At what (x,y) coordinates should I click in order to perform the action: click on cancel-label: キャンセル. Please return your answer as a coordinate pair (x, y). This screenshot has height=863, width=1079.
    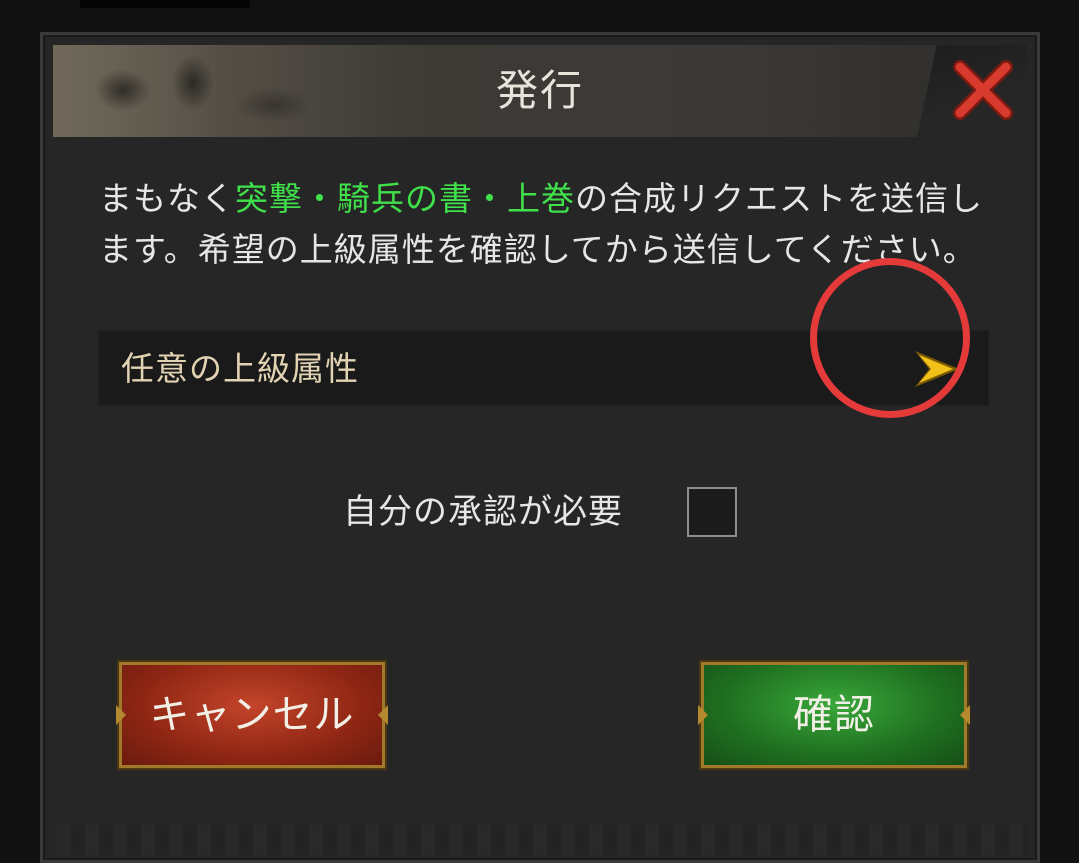
    Looking at the image, I should click on (252, 715).